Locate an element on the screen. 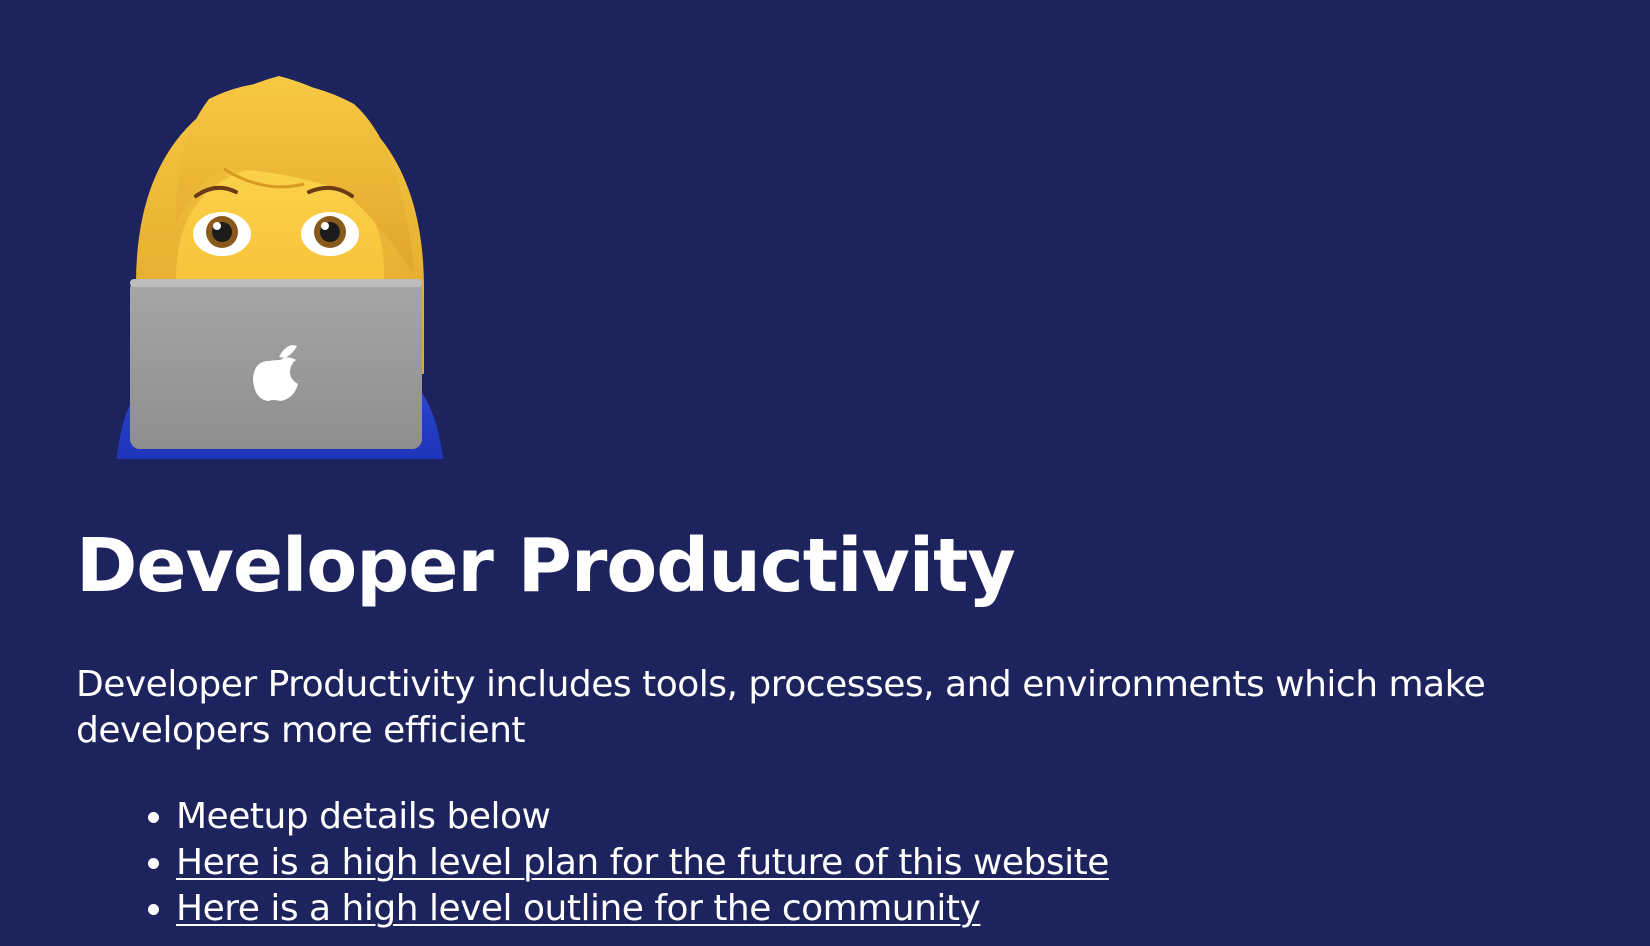  woman-technologist-icon is located at coordinates (279, 266).